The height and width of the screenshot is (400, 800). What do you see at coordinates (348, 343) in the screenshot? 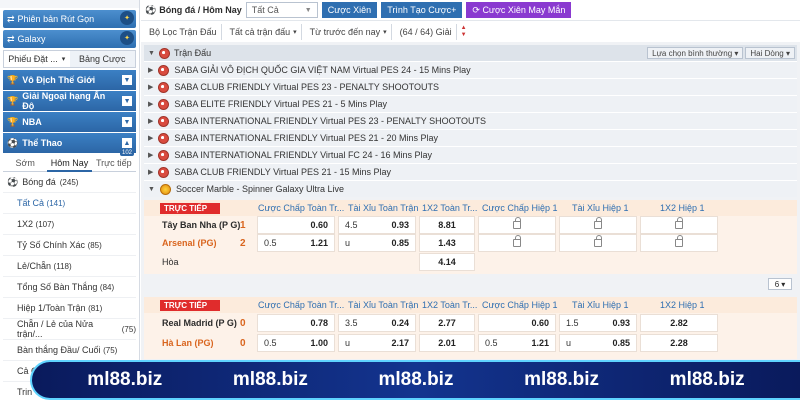
I see `odds-line: u` at bounding box center [348, 343].